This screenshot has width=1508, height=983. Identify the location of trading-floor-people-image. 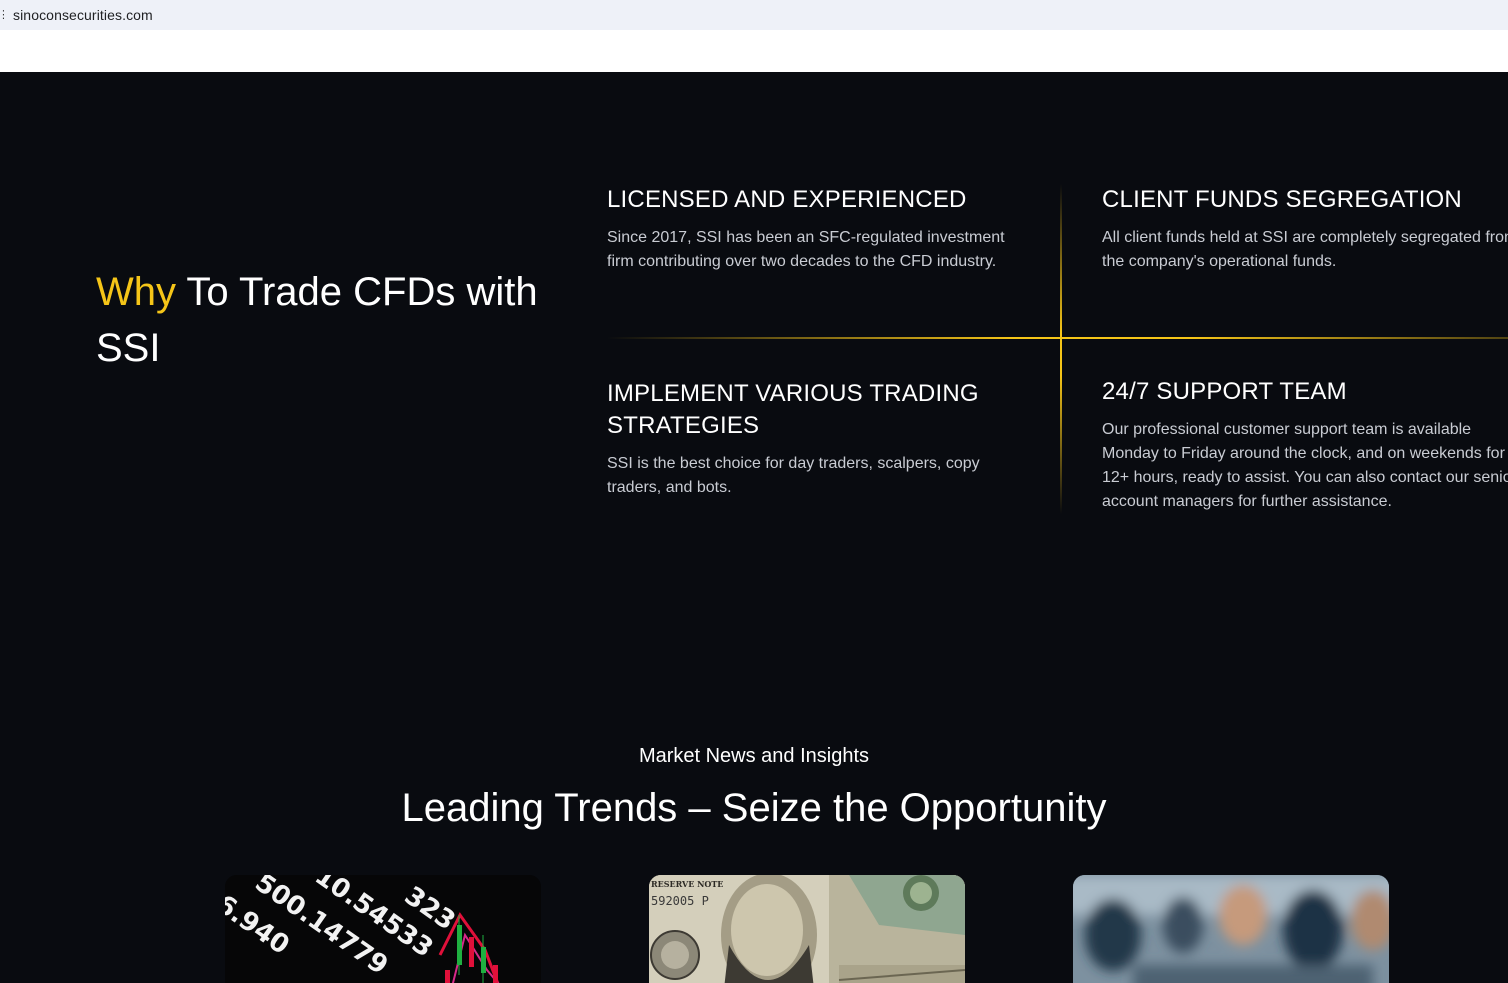
(1231, 929).